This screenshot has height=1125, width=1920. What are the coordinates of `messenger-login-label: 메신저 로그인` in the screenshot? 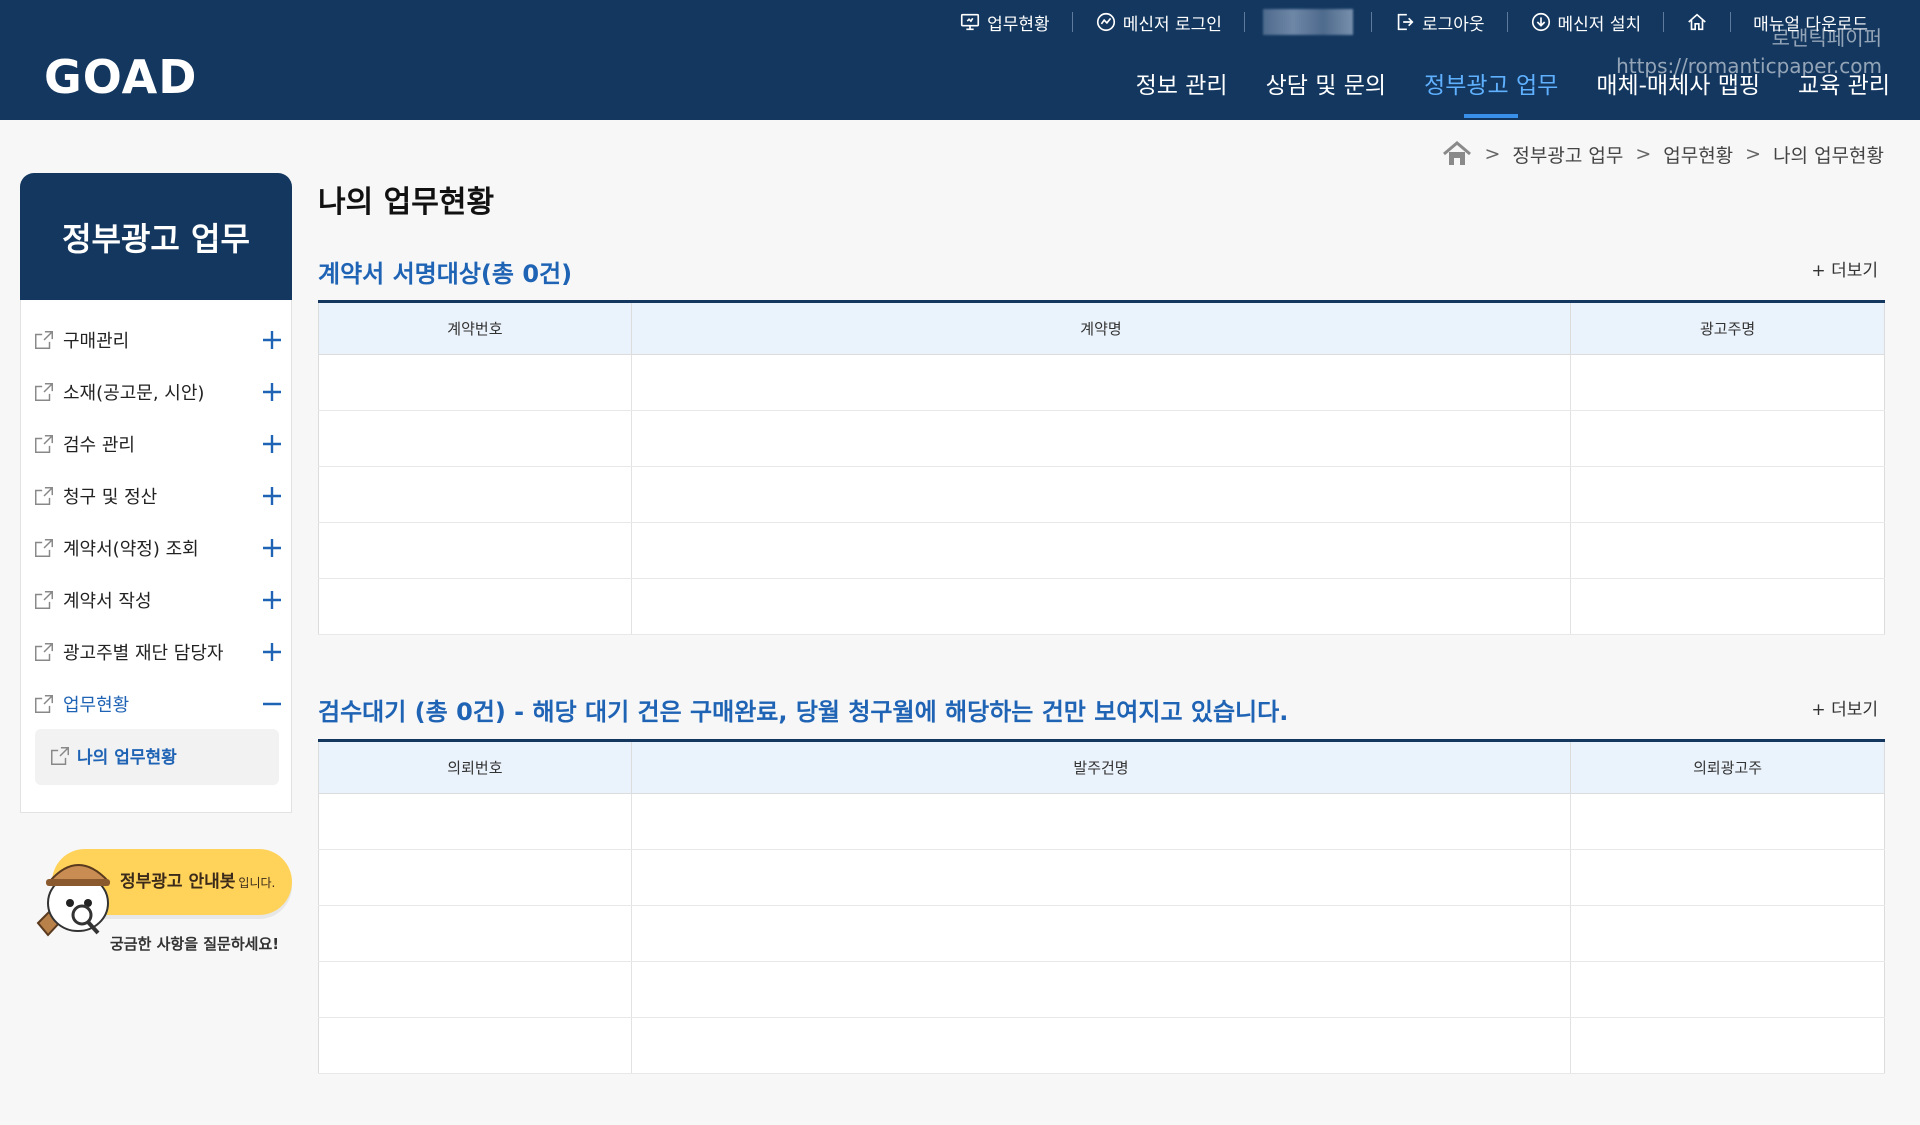 It's located at (1172, 24).